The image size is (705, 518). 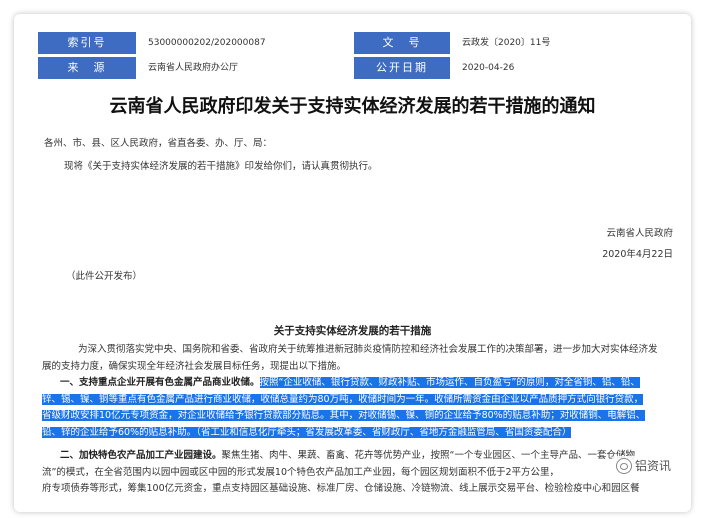 I want to click on issuer: 云南省人民政府, so click(x=639, y=233).